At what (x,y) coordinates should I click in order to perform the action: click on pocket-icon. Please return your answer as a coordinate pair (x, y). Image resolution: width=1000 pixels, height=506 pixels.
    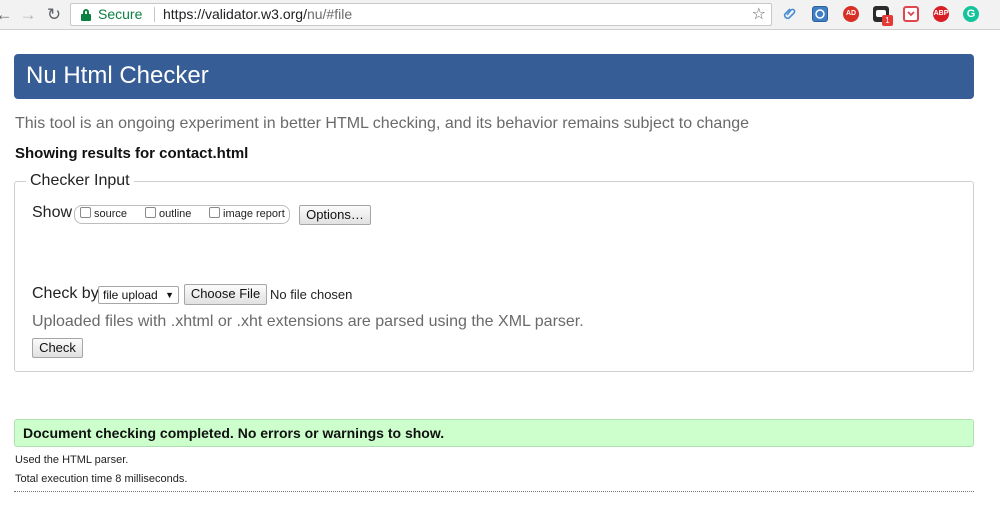
    Looking at the image, I should click on (911, 14).